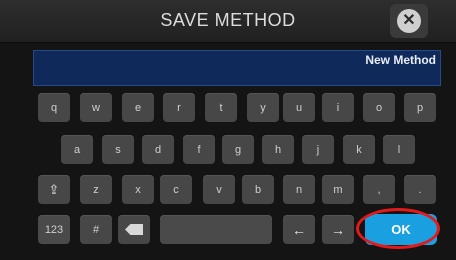 The height and width of the screenshot is (260, 456). What do you see at coordinates (238, 149) in the screenshot?
I see `key-g: g` at bounding box center [238, 149].